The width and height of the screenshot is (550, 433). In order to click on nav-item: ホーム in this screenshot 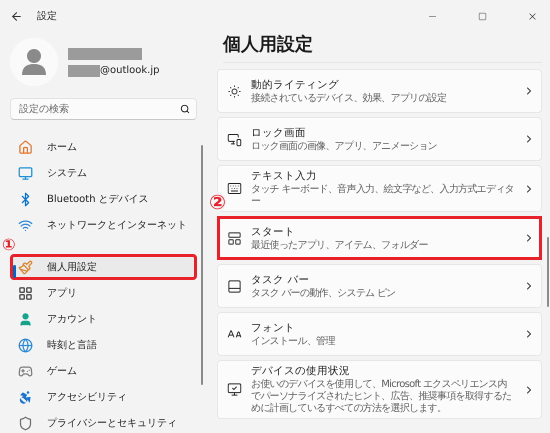, I will do `click(103, 147)`.